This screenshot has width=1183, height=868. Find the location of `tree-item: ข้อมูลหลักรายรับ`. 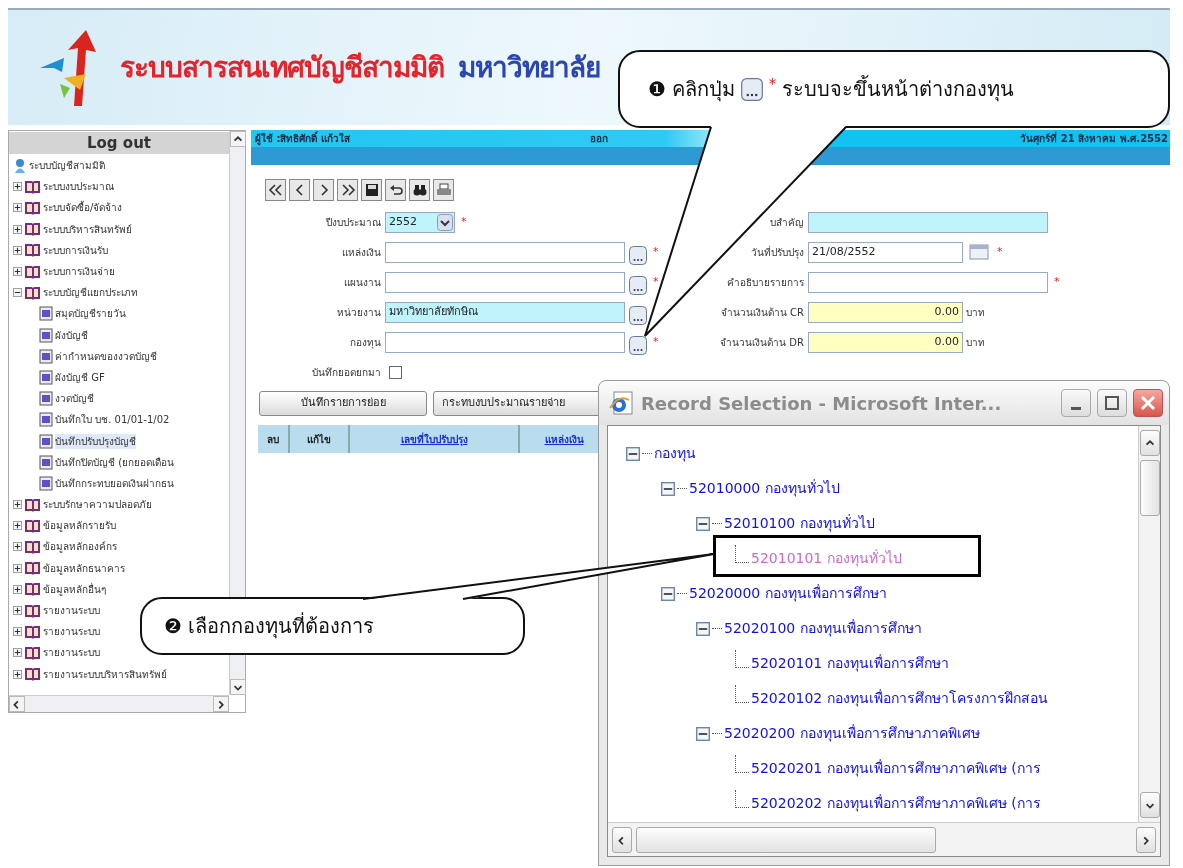

tree-item: ข้อมูลหลักรายรับ is located at coordinates (79, 526).